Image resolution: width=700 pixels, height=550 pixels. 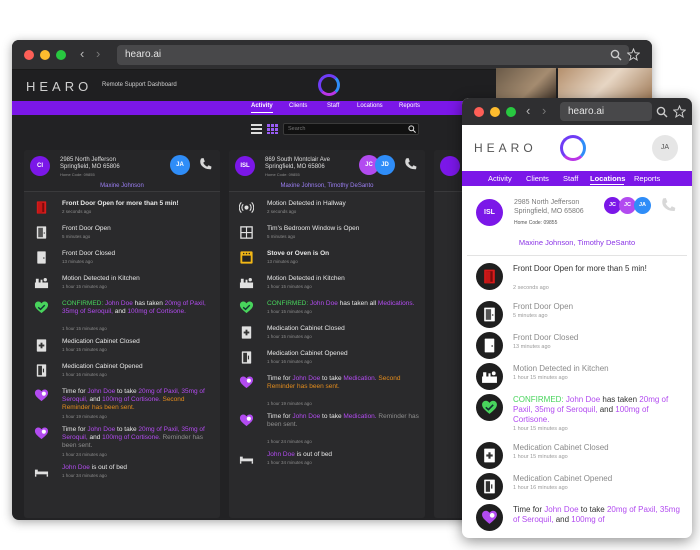 I want to click on client-avatar: CI, so click(x=40, y=166).